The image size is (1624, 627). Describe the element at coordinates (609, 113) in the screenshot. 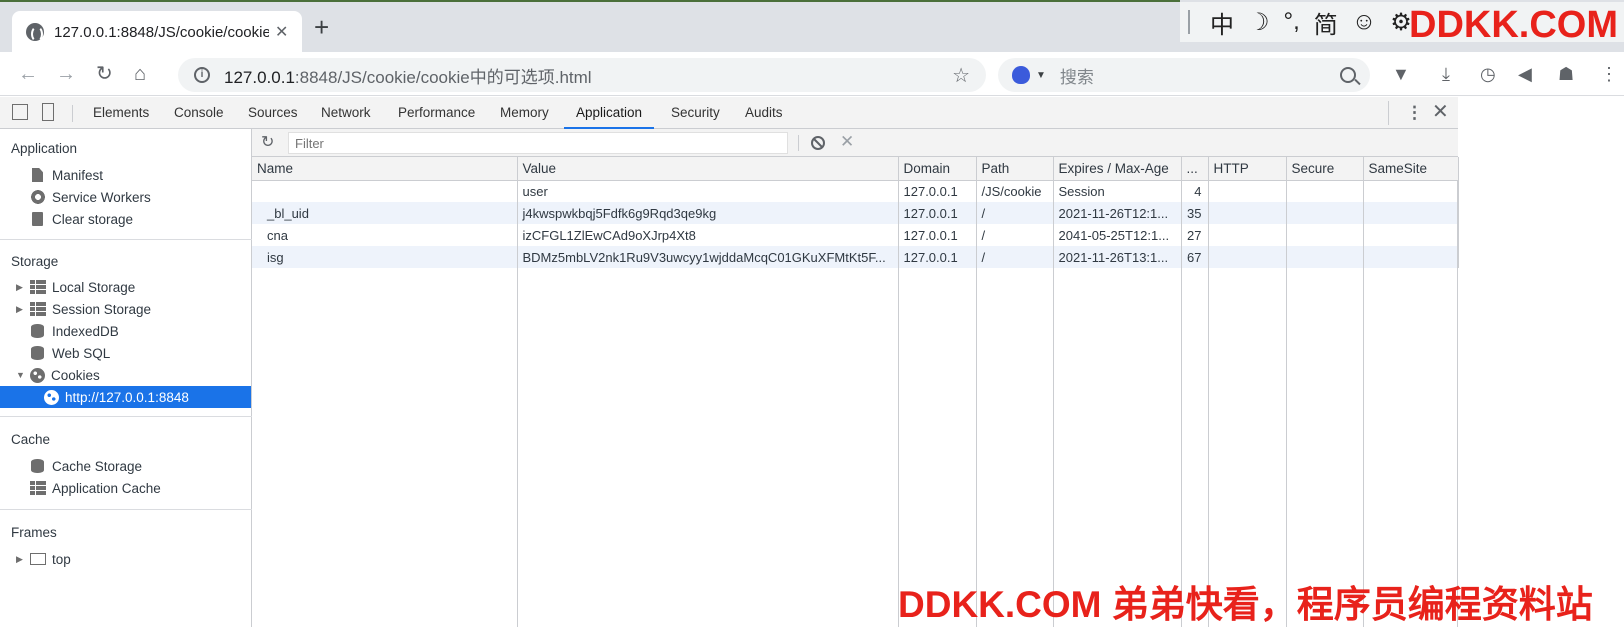

I see `tab-application: Application` at that location.